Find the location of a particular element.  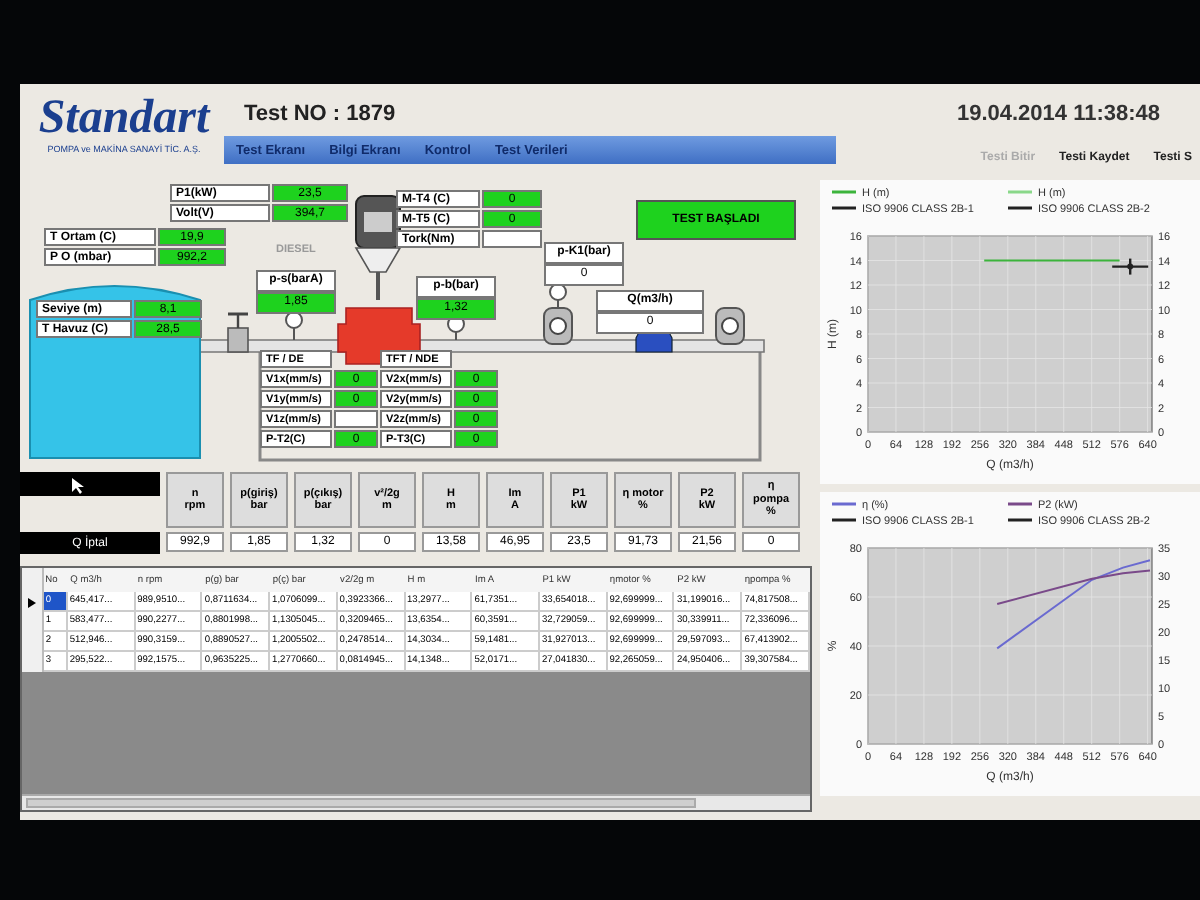

company-logo: Standart is located at coordinates (124, 118).